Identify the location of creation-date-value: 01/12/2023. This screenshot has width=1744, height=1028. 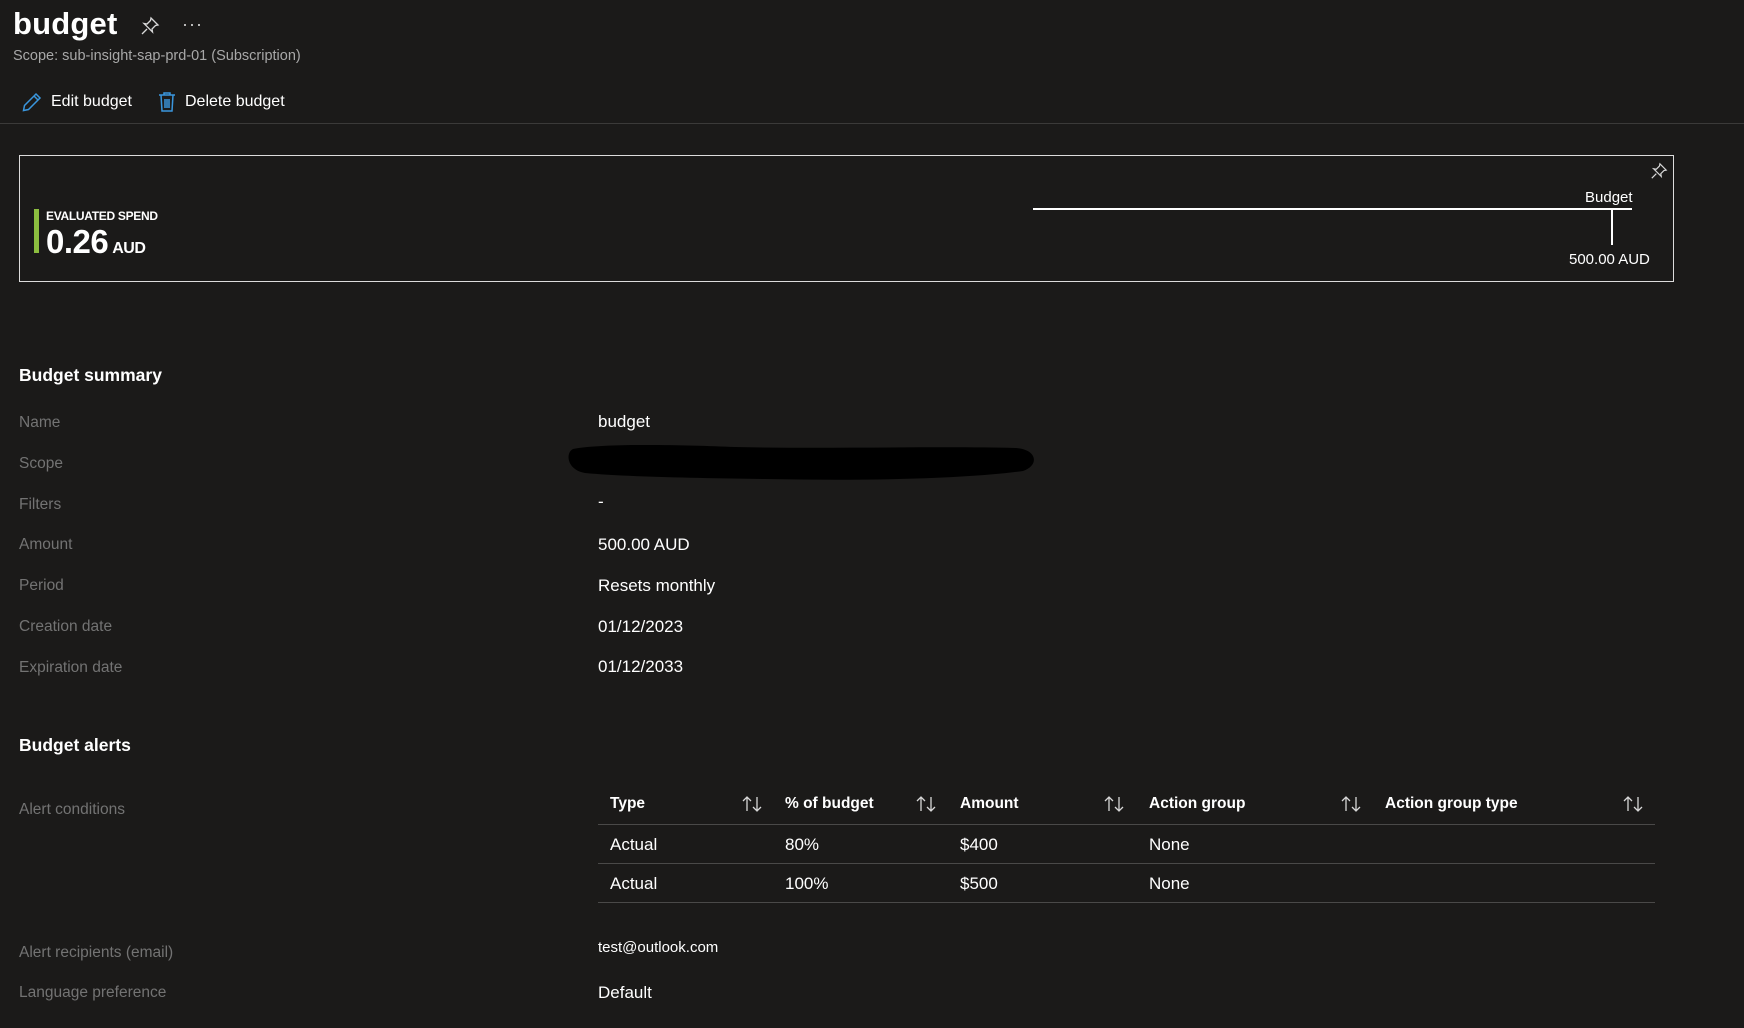
(641, 626).